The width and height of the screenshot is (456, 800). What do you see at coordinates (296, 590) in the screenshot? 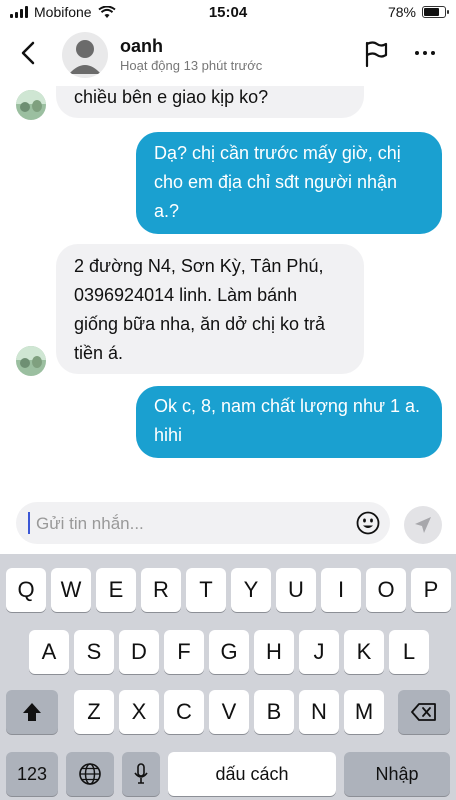
I see `key-u: U` at bounding box center [296, 590].